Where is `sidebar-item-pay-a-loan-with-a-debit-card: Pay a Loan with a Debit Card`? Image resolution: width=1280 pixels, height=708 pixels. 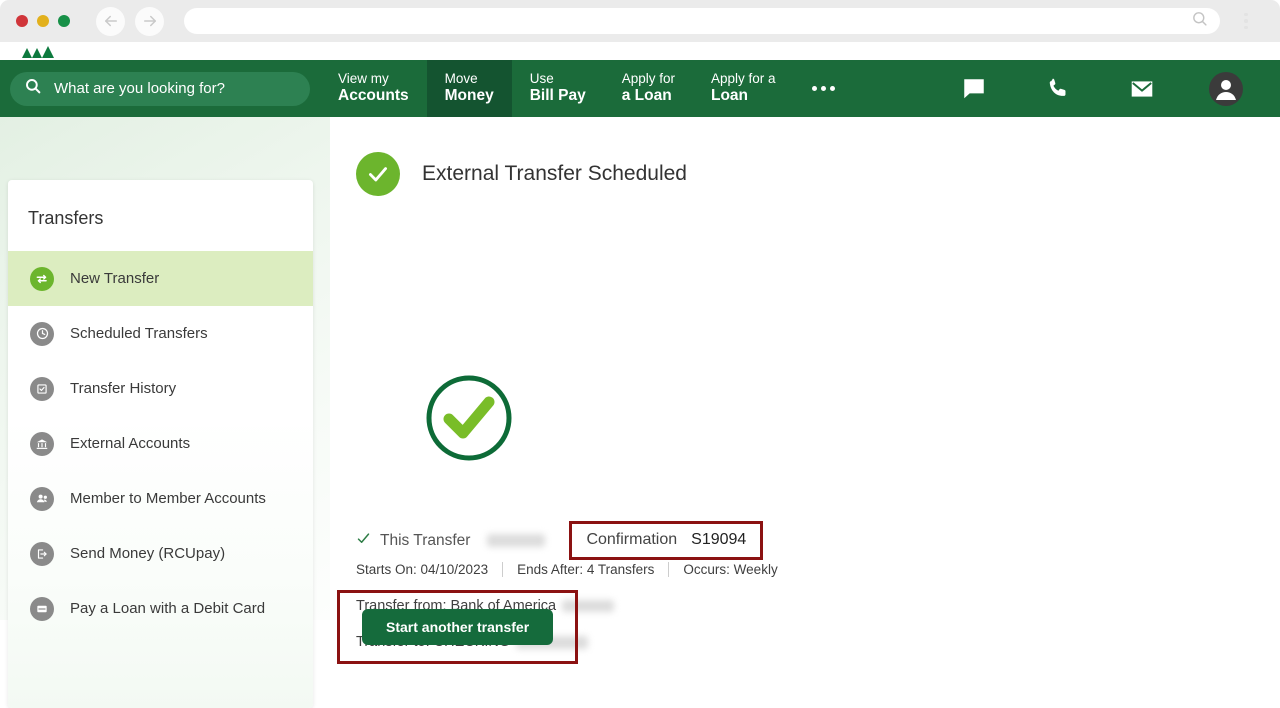 sidebar-item-pay-a-loan-with-a-debit-card: Pay a Loan with a Debit Card is located at coordinates (160, 608).